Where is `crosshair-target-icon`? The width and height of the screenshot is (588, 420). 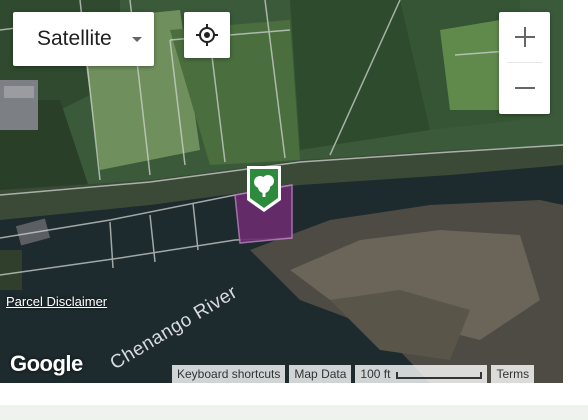
crosshair-target-icon is located at coordinates (207, 35).